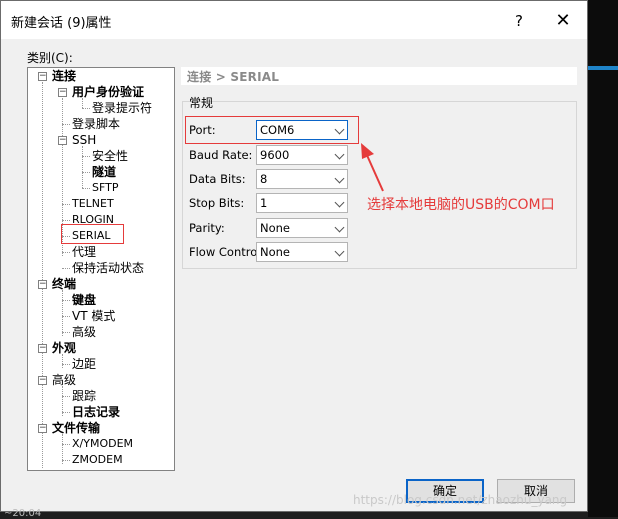 The height and width of the screenshot is (519, 618). Describe the element at coordinates (302, 155) in the screenshot. I see `baud-rate-select: 9600` at that location.